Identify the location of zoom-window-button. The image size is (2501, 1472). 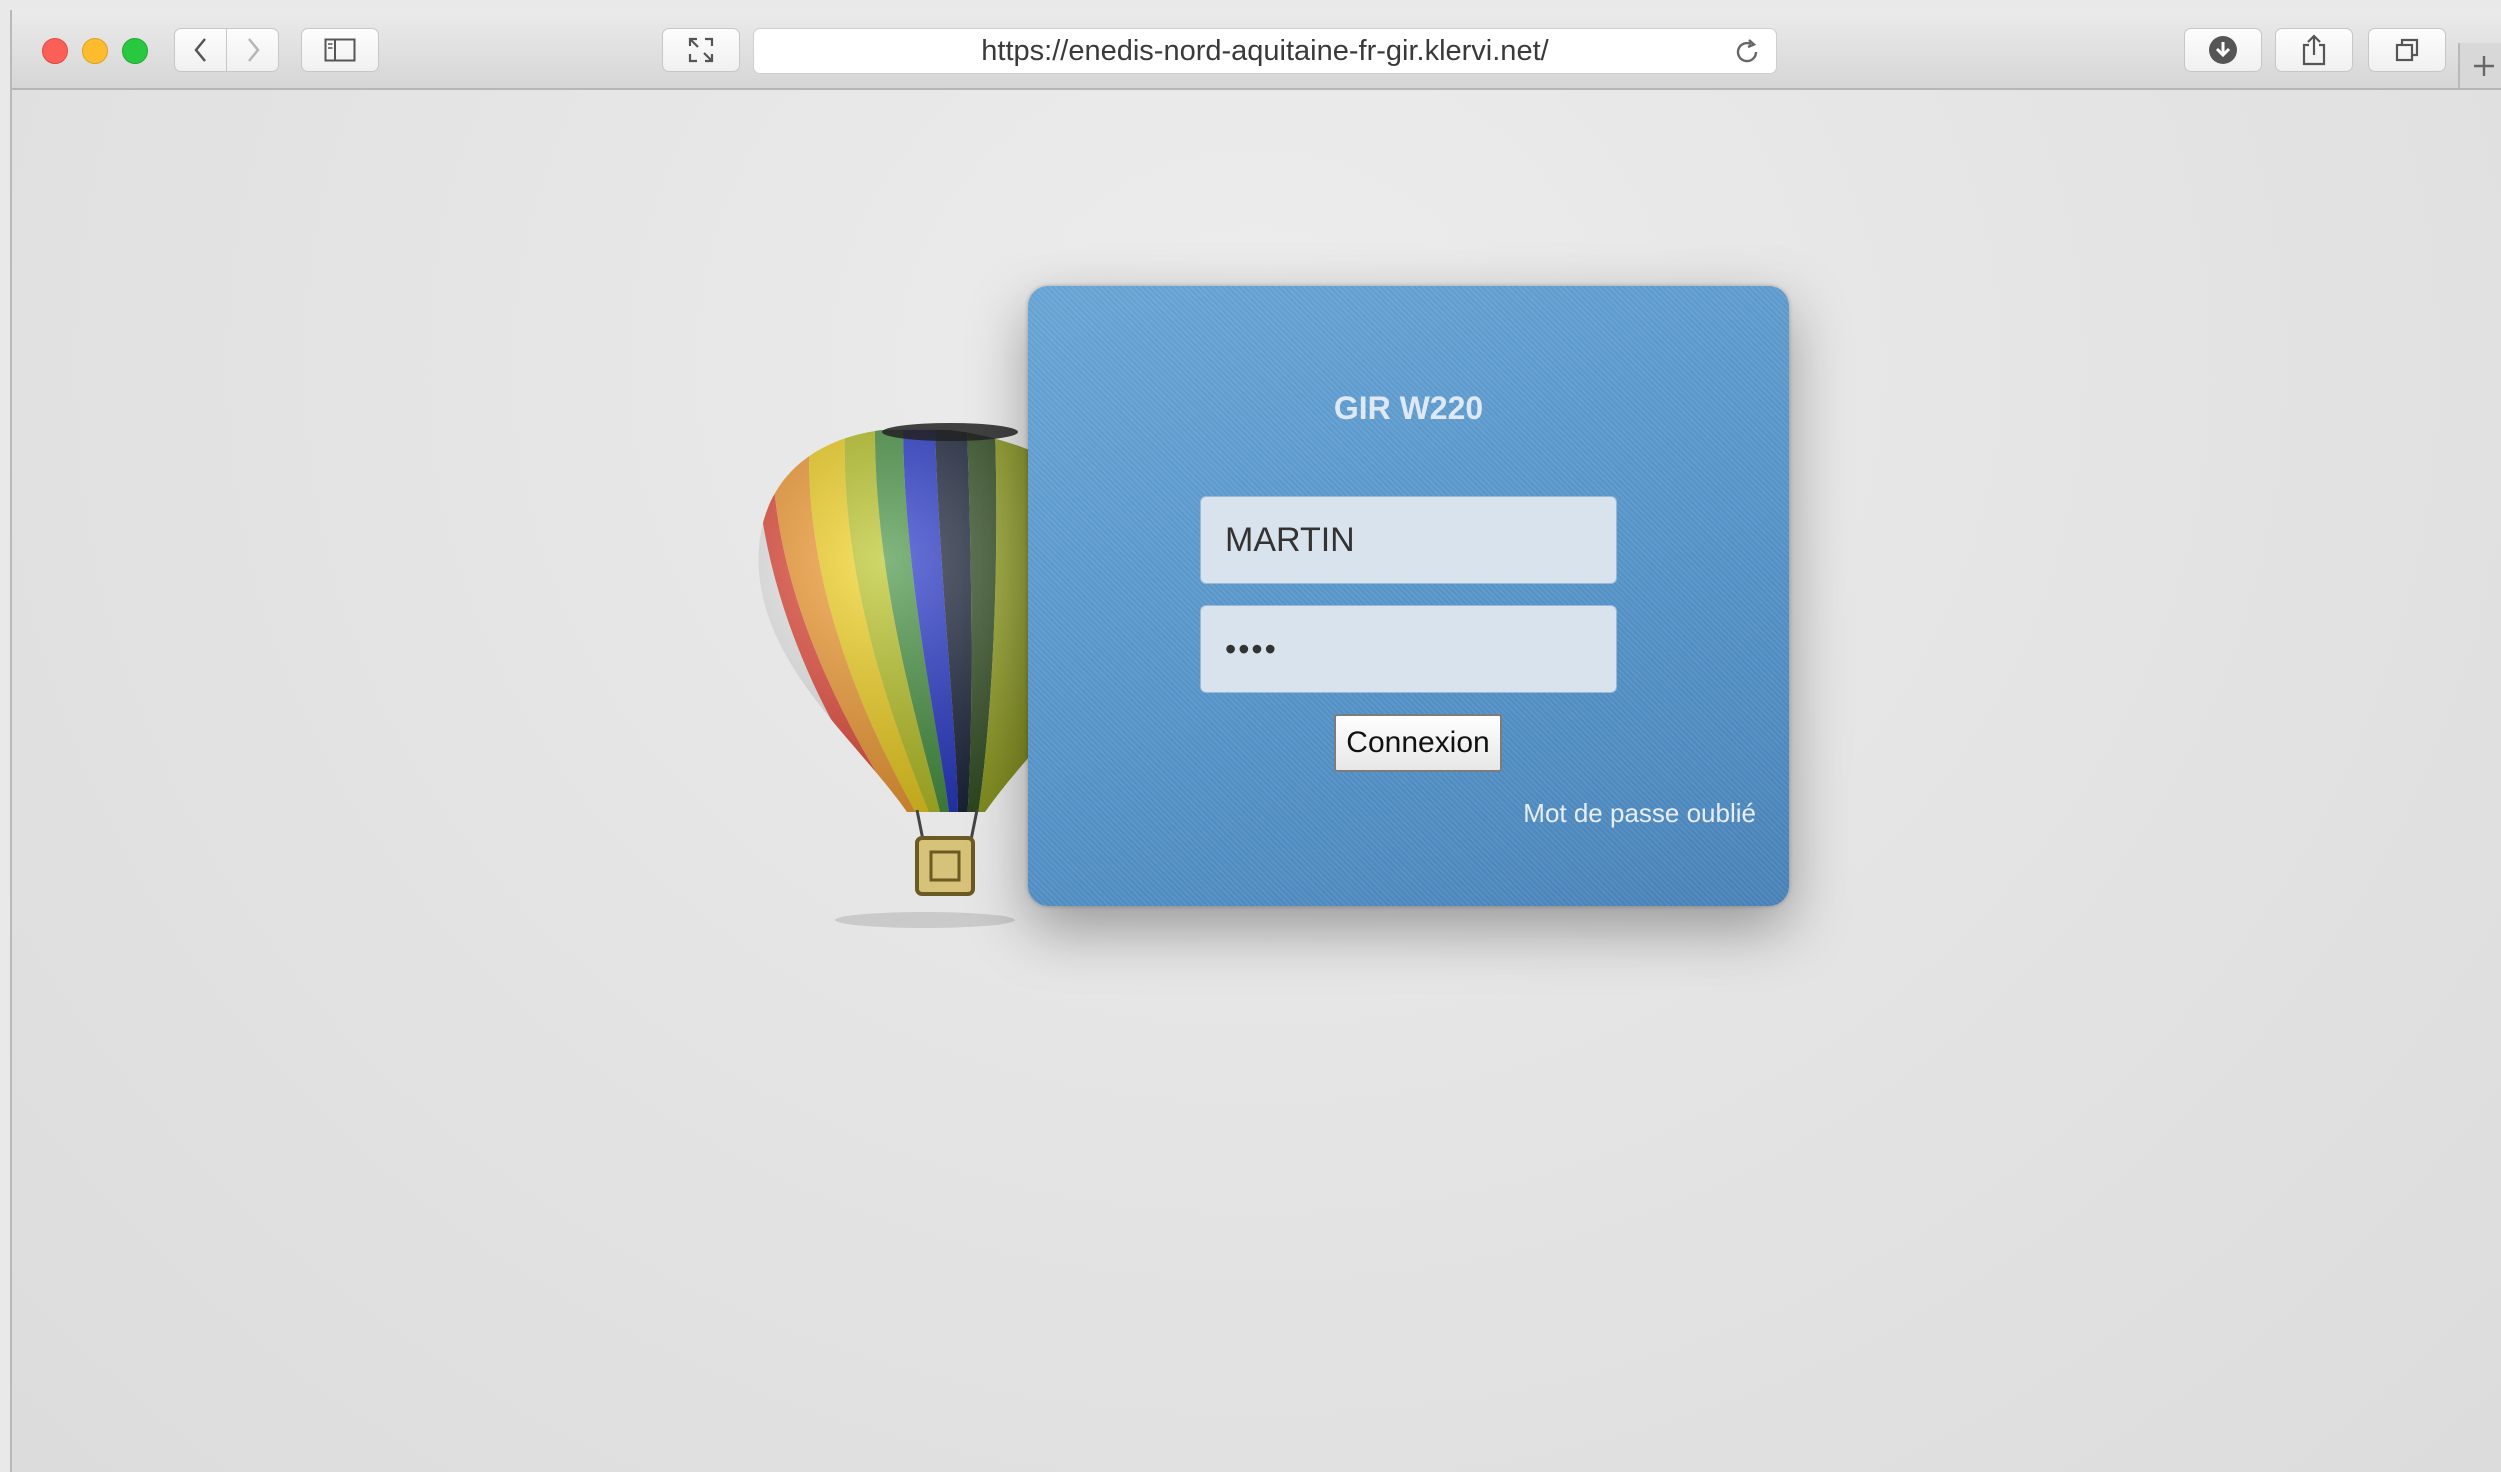
(135, 51).